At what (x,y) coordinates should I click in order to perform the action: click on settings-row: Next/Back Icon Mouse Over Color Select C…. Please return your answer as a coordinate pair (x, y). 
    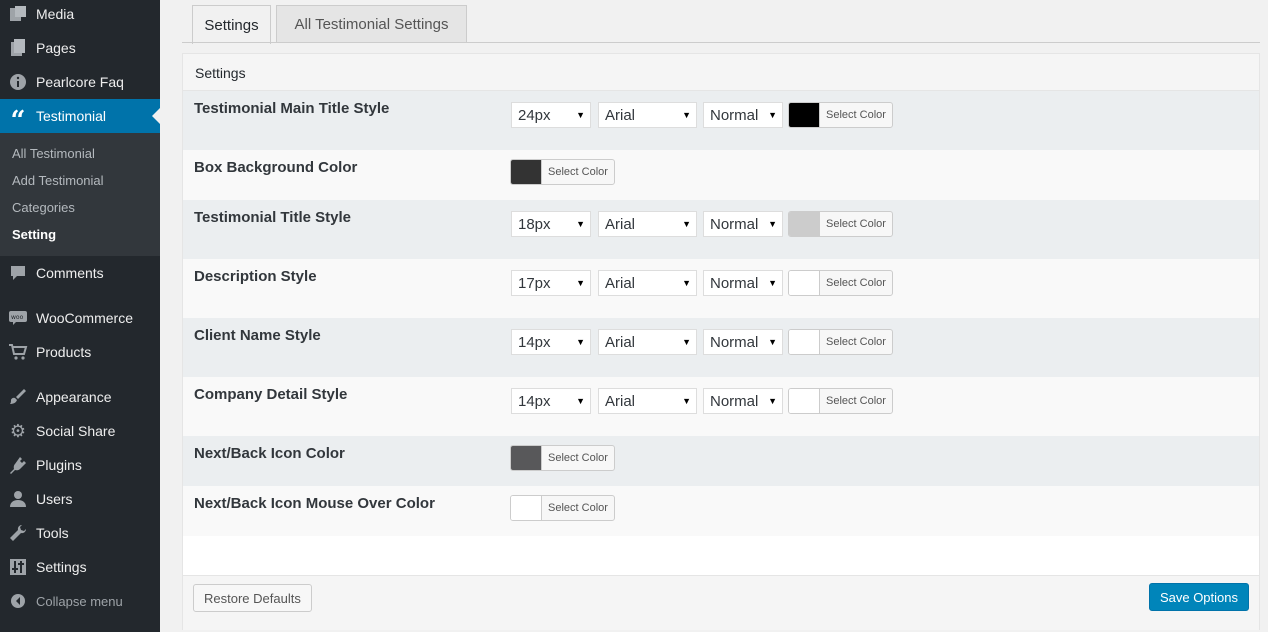
    Looking at the image, I should click on (721, 511).